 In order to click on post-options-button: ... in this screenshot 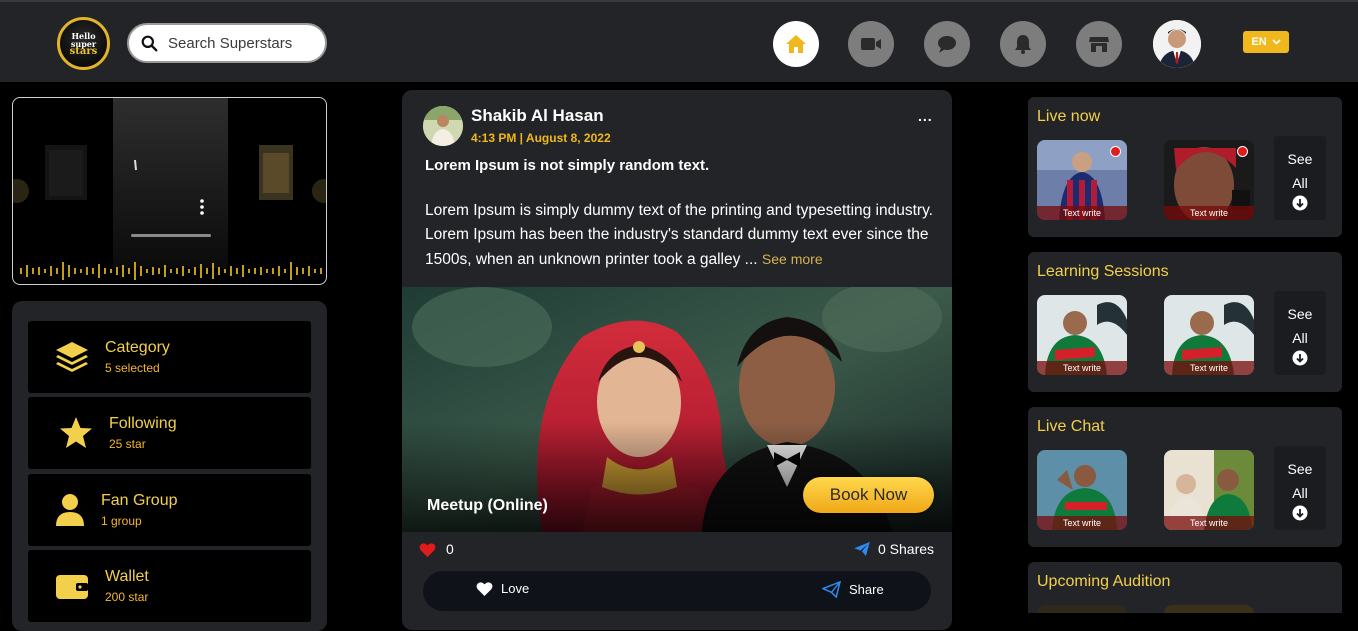, I will do `click(925, 116)`.